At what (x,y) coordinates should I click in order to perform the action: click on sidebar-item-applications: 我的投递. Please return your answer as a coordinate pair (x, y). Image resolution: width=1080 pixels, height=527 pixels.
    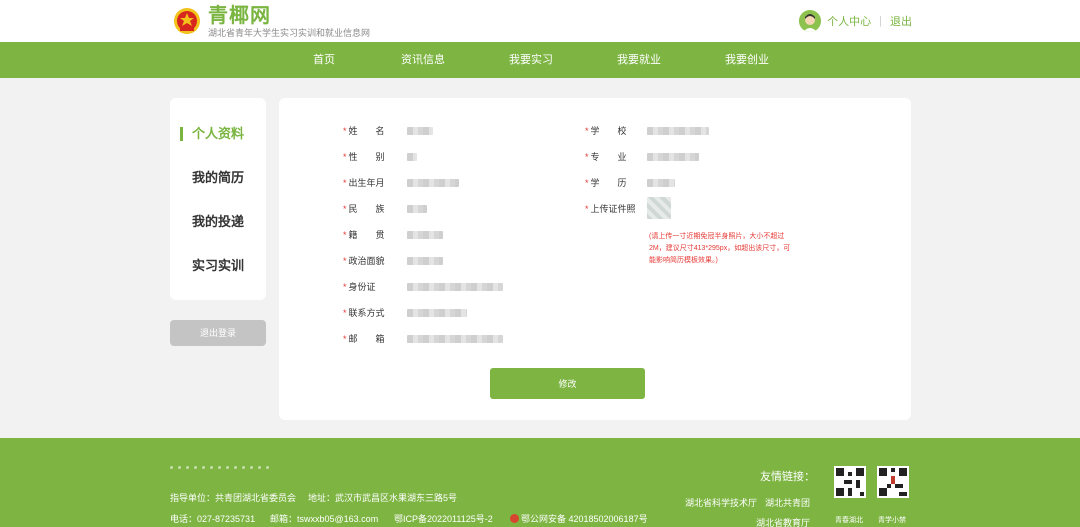
    Looking at the image, I should click on (218, 222).